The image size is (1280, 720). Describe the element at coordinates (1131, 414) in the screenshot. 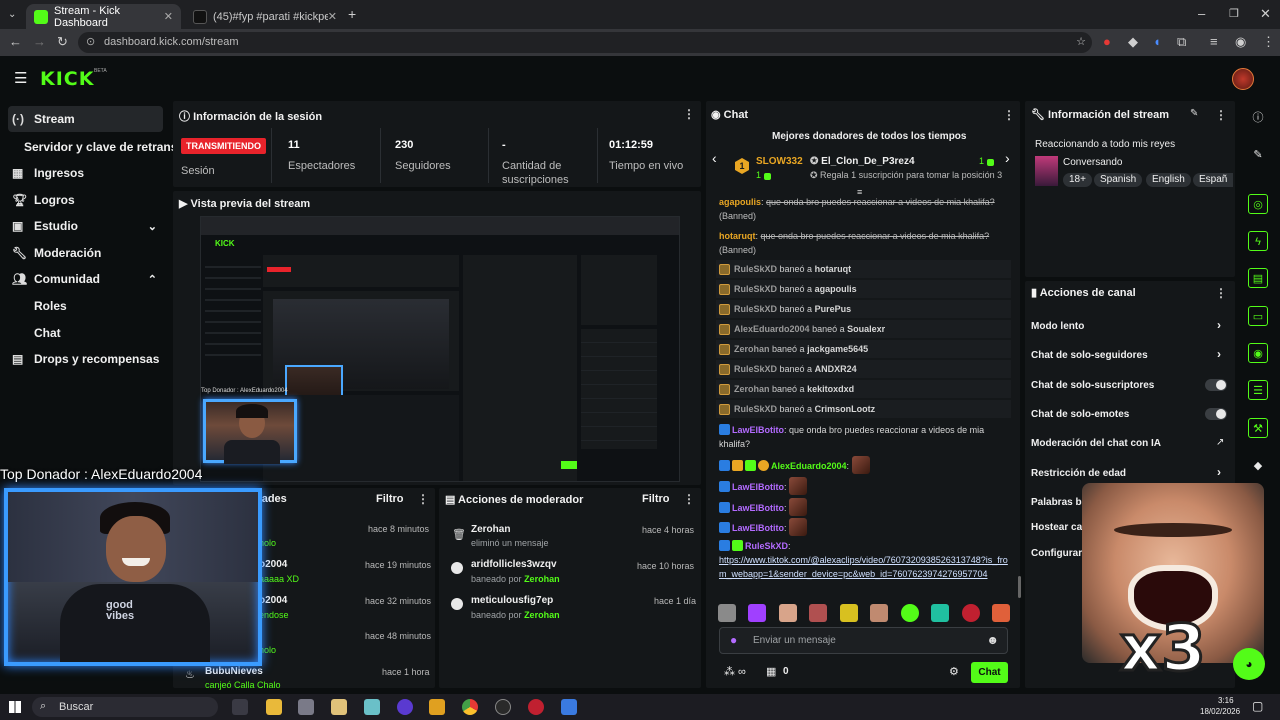

I see `action-emotes-only: Chat de solo-emotes` at that location.